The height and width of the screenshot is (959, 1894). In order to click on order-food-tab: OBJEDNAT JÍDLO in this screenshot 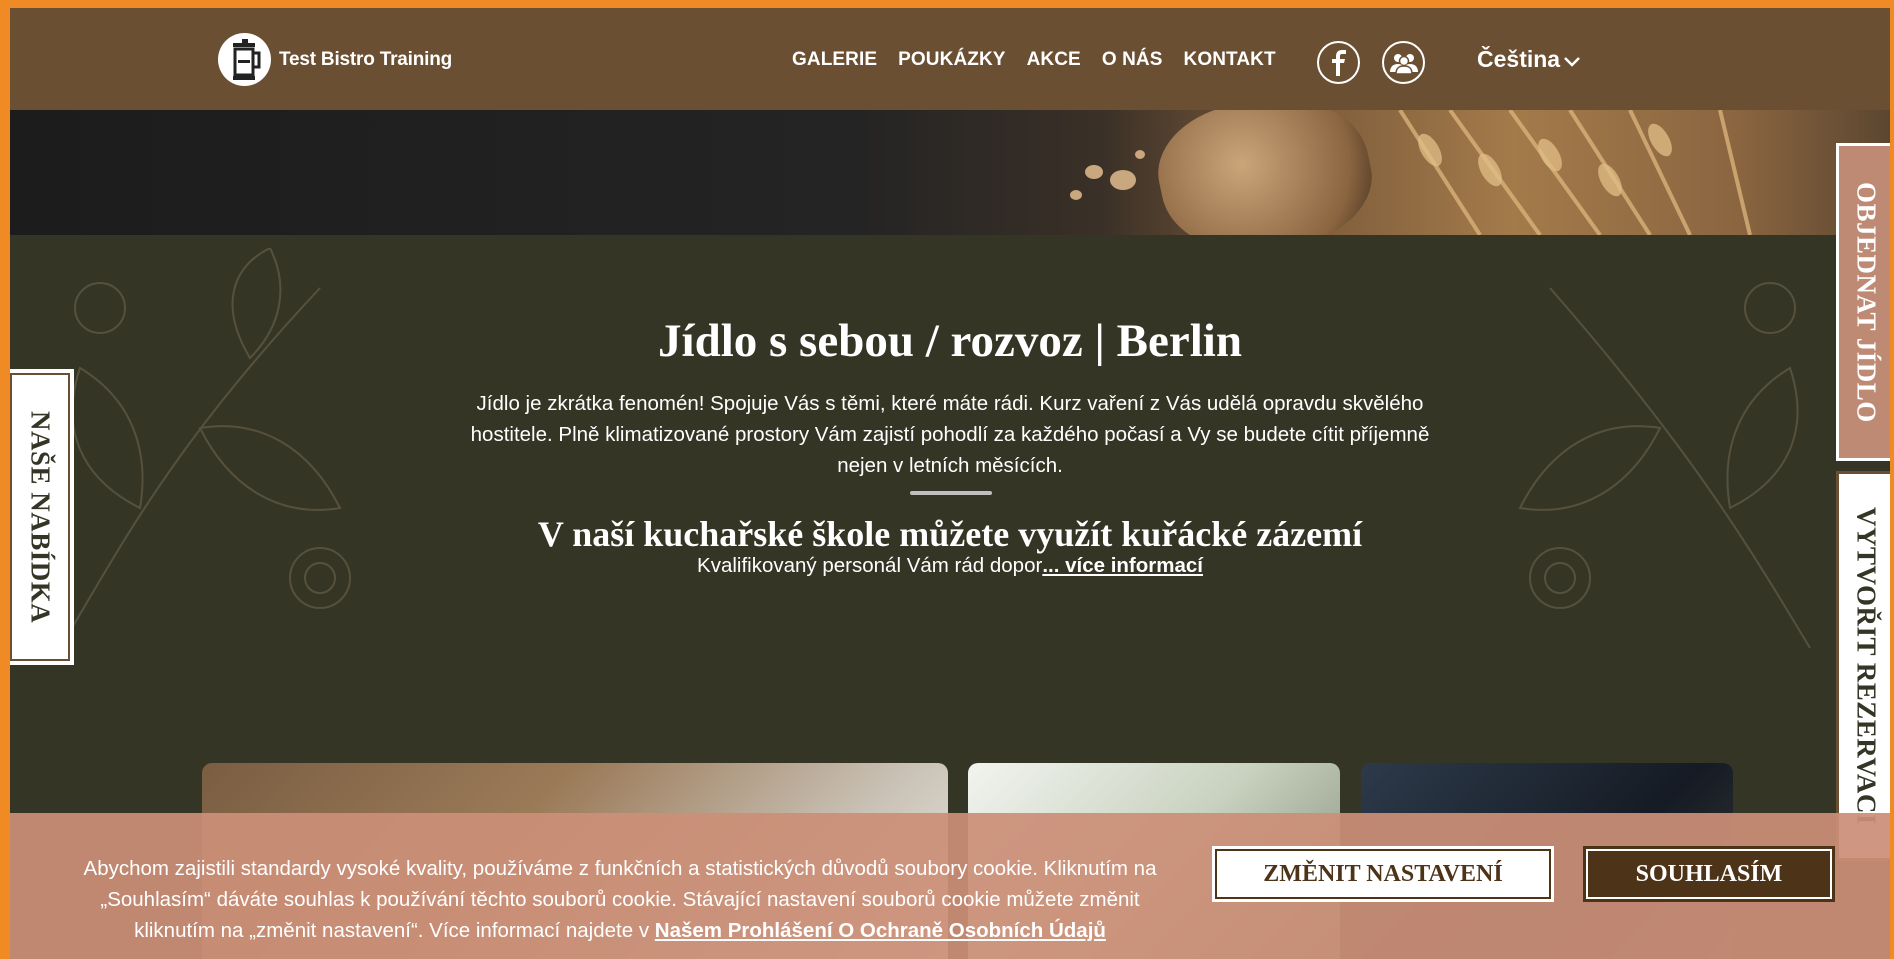, I will do `click(1863, 302)`.